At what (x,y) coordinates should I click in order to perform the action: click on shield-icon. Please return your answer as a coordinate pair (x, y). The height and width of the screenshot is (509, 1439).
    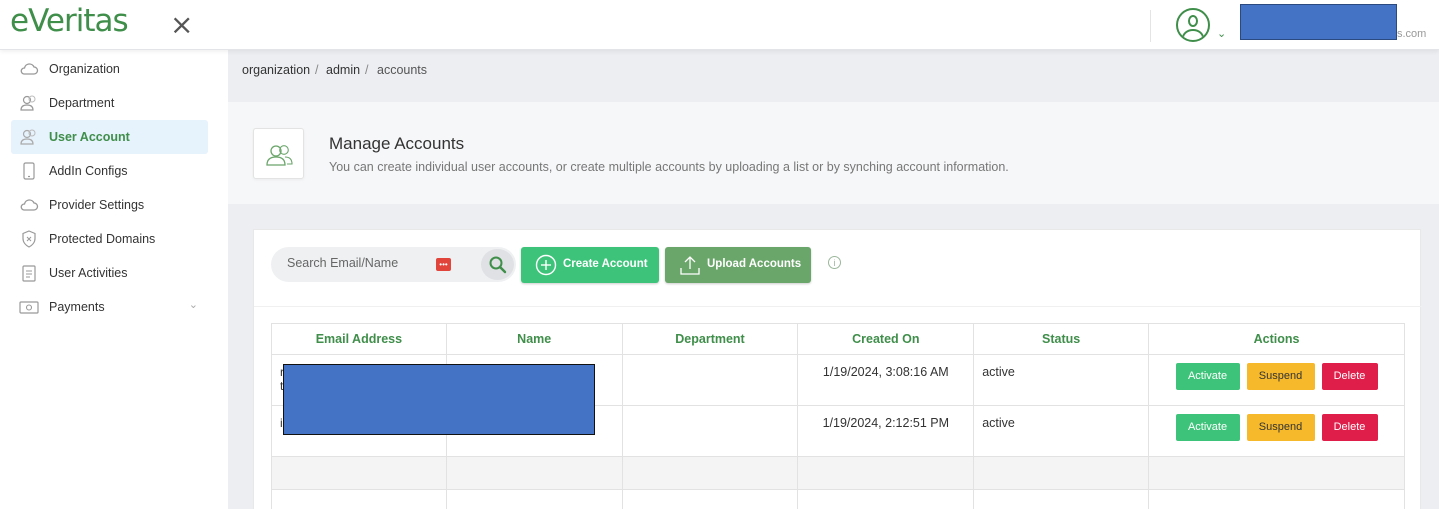
    Looking at the image, I should click on (29, 239).